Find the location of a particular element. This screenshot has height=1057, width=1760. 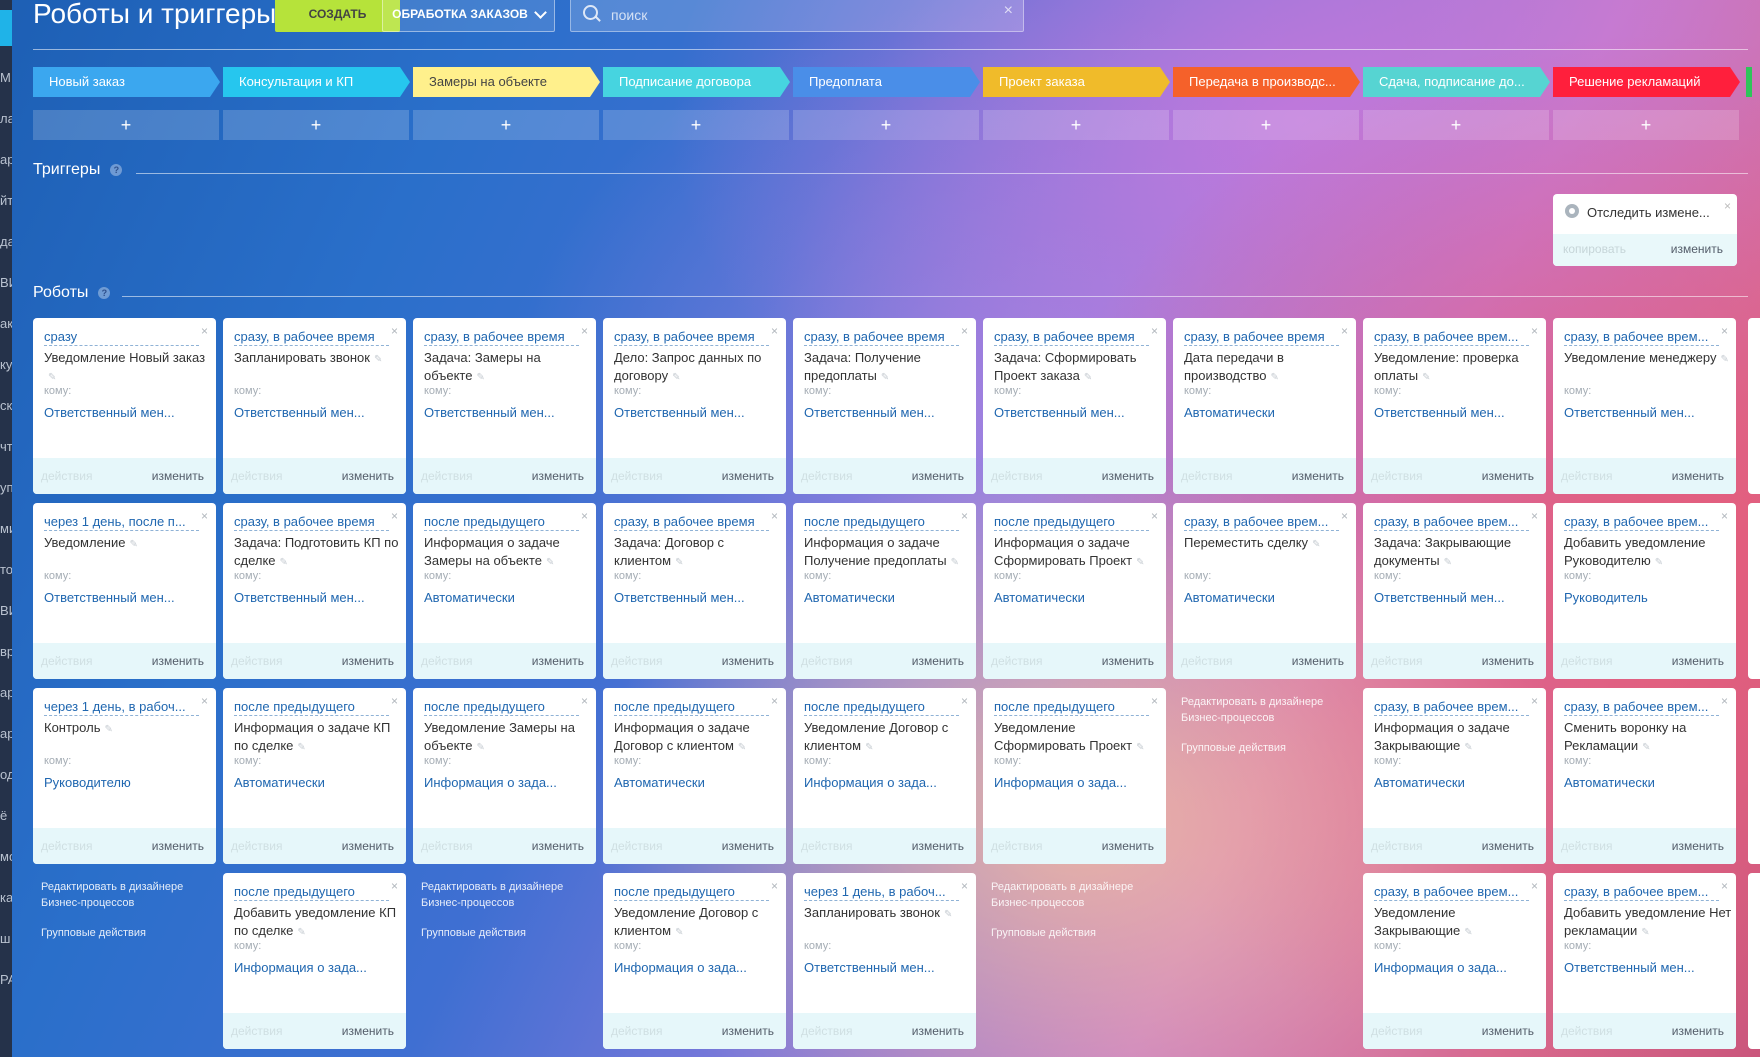

search-input is located at coordinates (801, 15).